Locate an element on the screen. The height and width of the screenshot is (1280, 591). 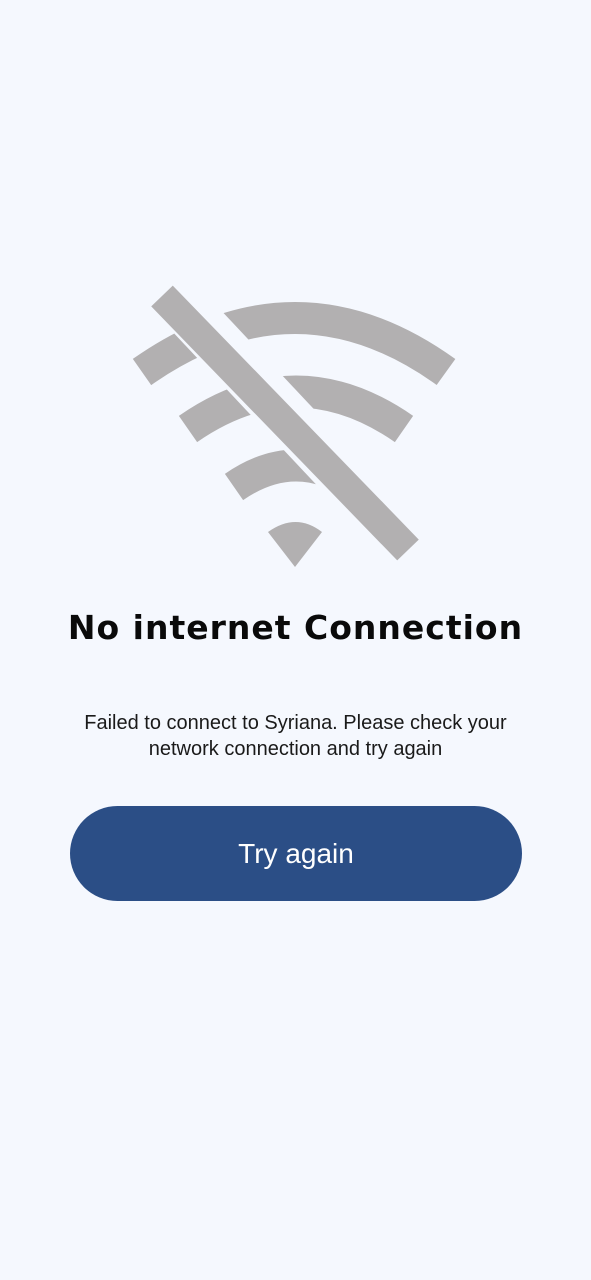
page-title: No internet Connection is located at coordinates (295, 627).